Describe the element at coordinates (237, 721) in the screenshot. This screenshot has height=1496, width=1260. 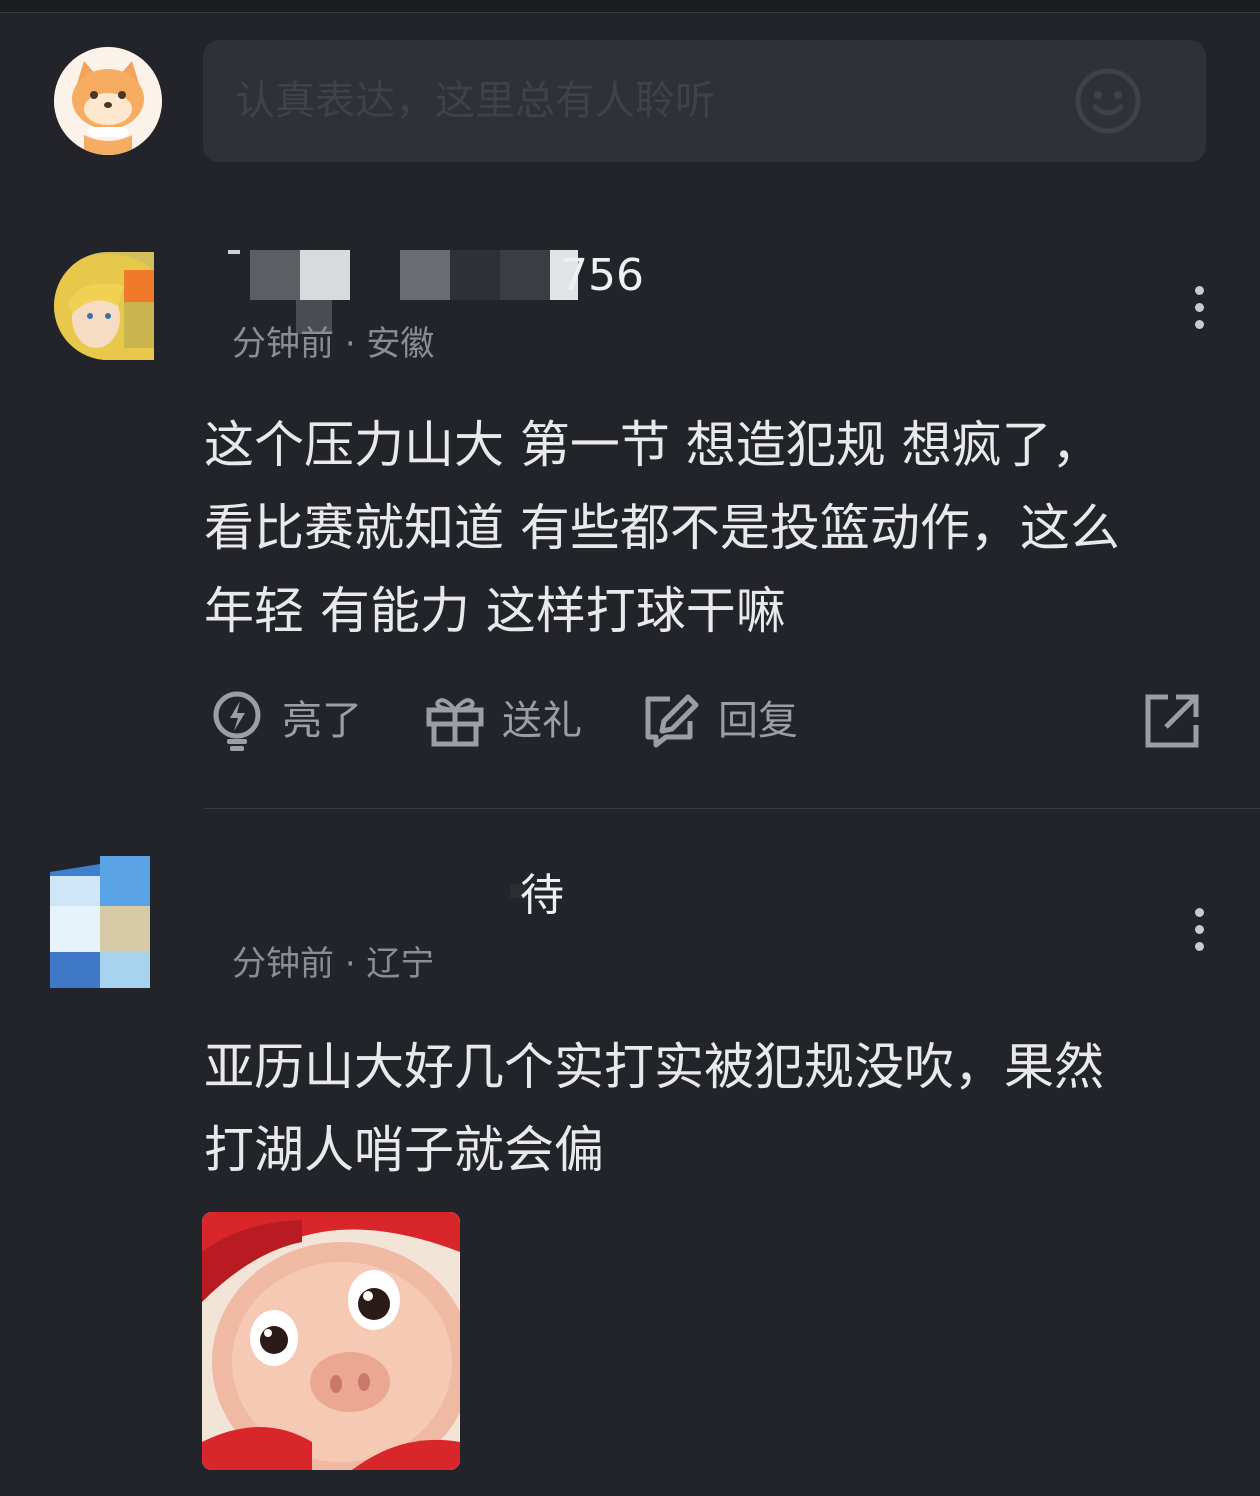
I see `lightbulb-icon` at that location.